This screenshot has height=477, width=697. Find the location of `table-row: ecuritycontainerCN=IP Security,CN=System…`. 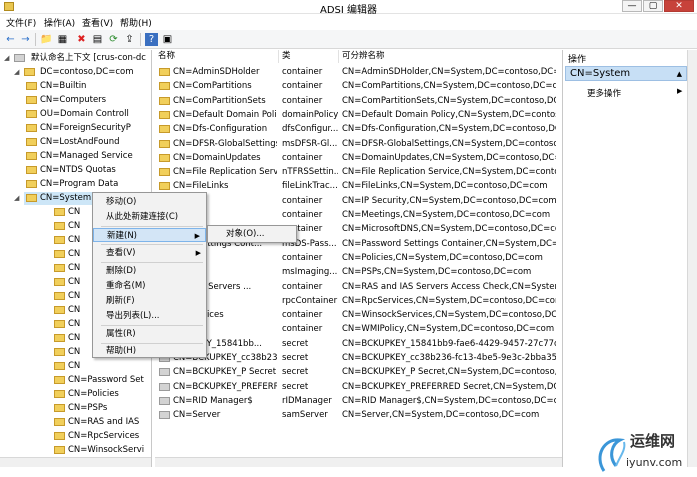

table-row: ecuritycontainerCN=IP Security,CN=System… is located at coordinates (358, 201).